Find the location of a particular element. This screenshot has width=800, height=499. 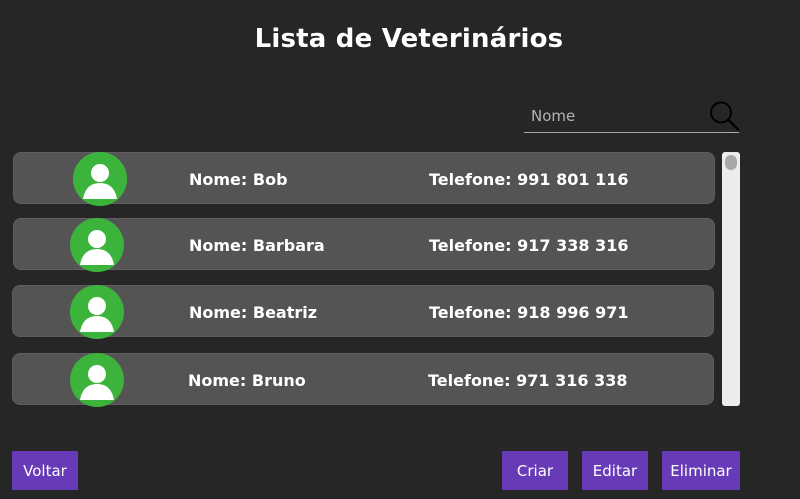

list-item: Nome: Bob Telefone: 991 801 116 is located at coordinates (364, 179).